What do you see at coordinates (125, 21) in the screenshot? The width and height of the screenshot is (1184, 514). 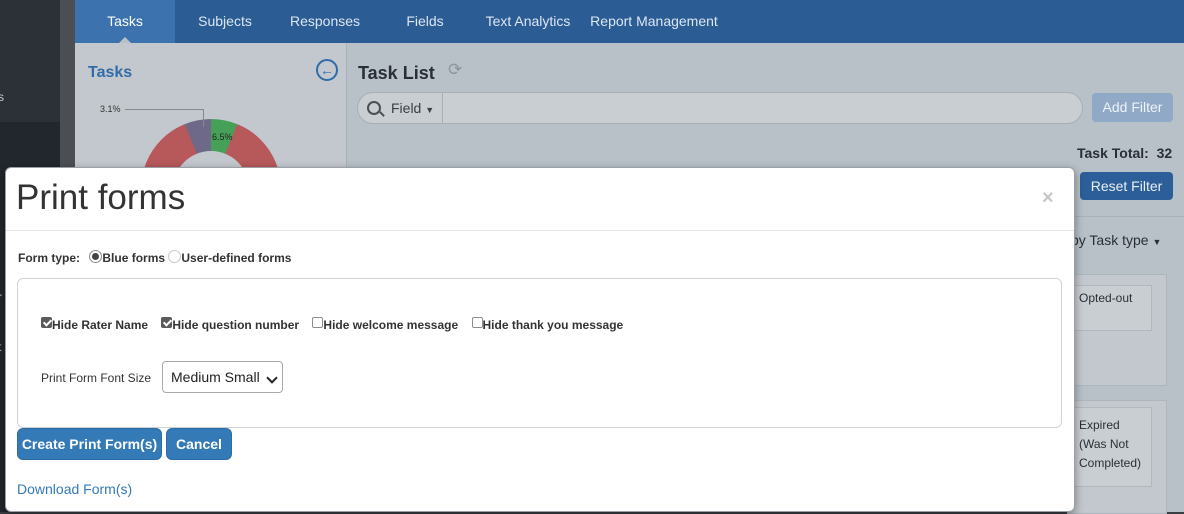 I see `tab-tasks: Tasks` at bounding box center [125, 21].